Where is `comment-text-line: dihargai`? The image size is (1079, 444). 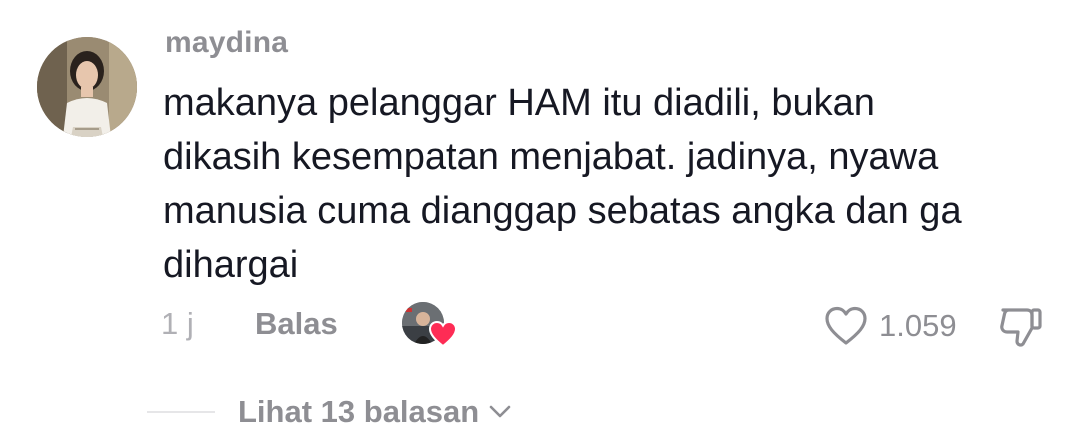
comment-text-line: dihargai is located at coordinates (231, 265).